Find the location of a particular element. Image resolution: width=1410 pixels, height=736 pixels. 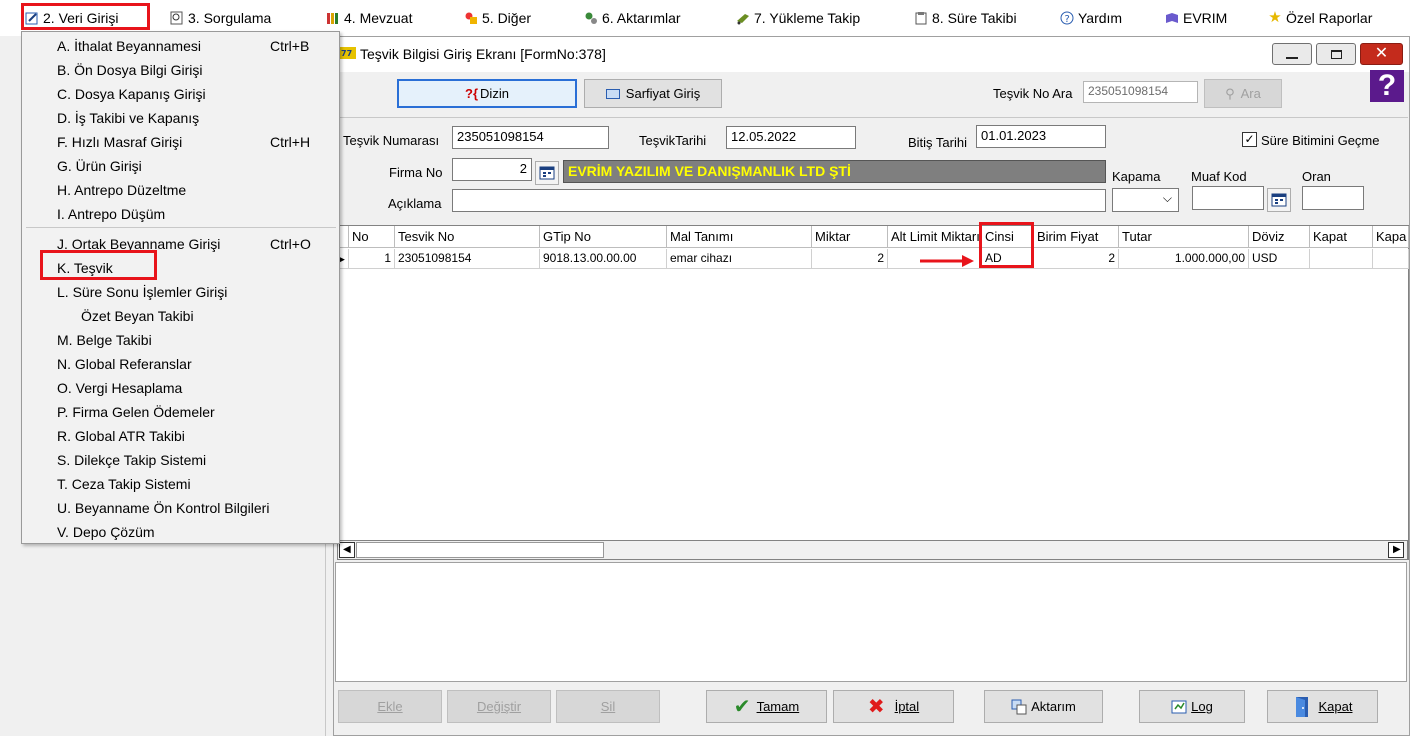

kapat-button: Kapat is located at coordinates (1322, 706).